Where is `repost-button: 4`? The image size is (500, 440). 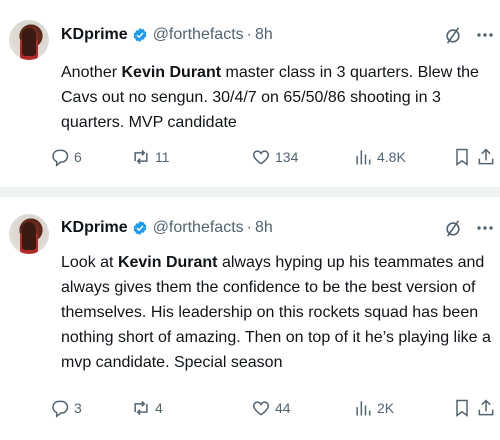 repost-button: 4 is located at coordinates (147, 408).